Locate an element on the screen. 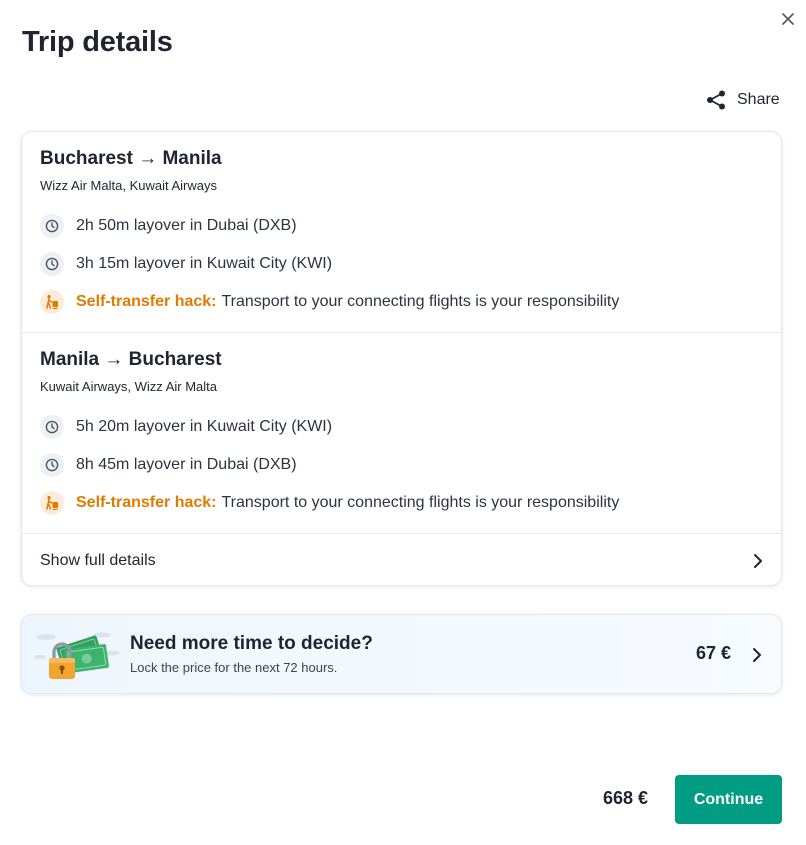 The image size is (806, 845). airlines: Wizz Air Malta, Kuwait Airways is located at coordinates (128, 185).